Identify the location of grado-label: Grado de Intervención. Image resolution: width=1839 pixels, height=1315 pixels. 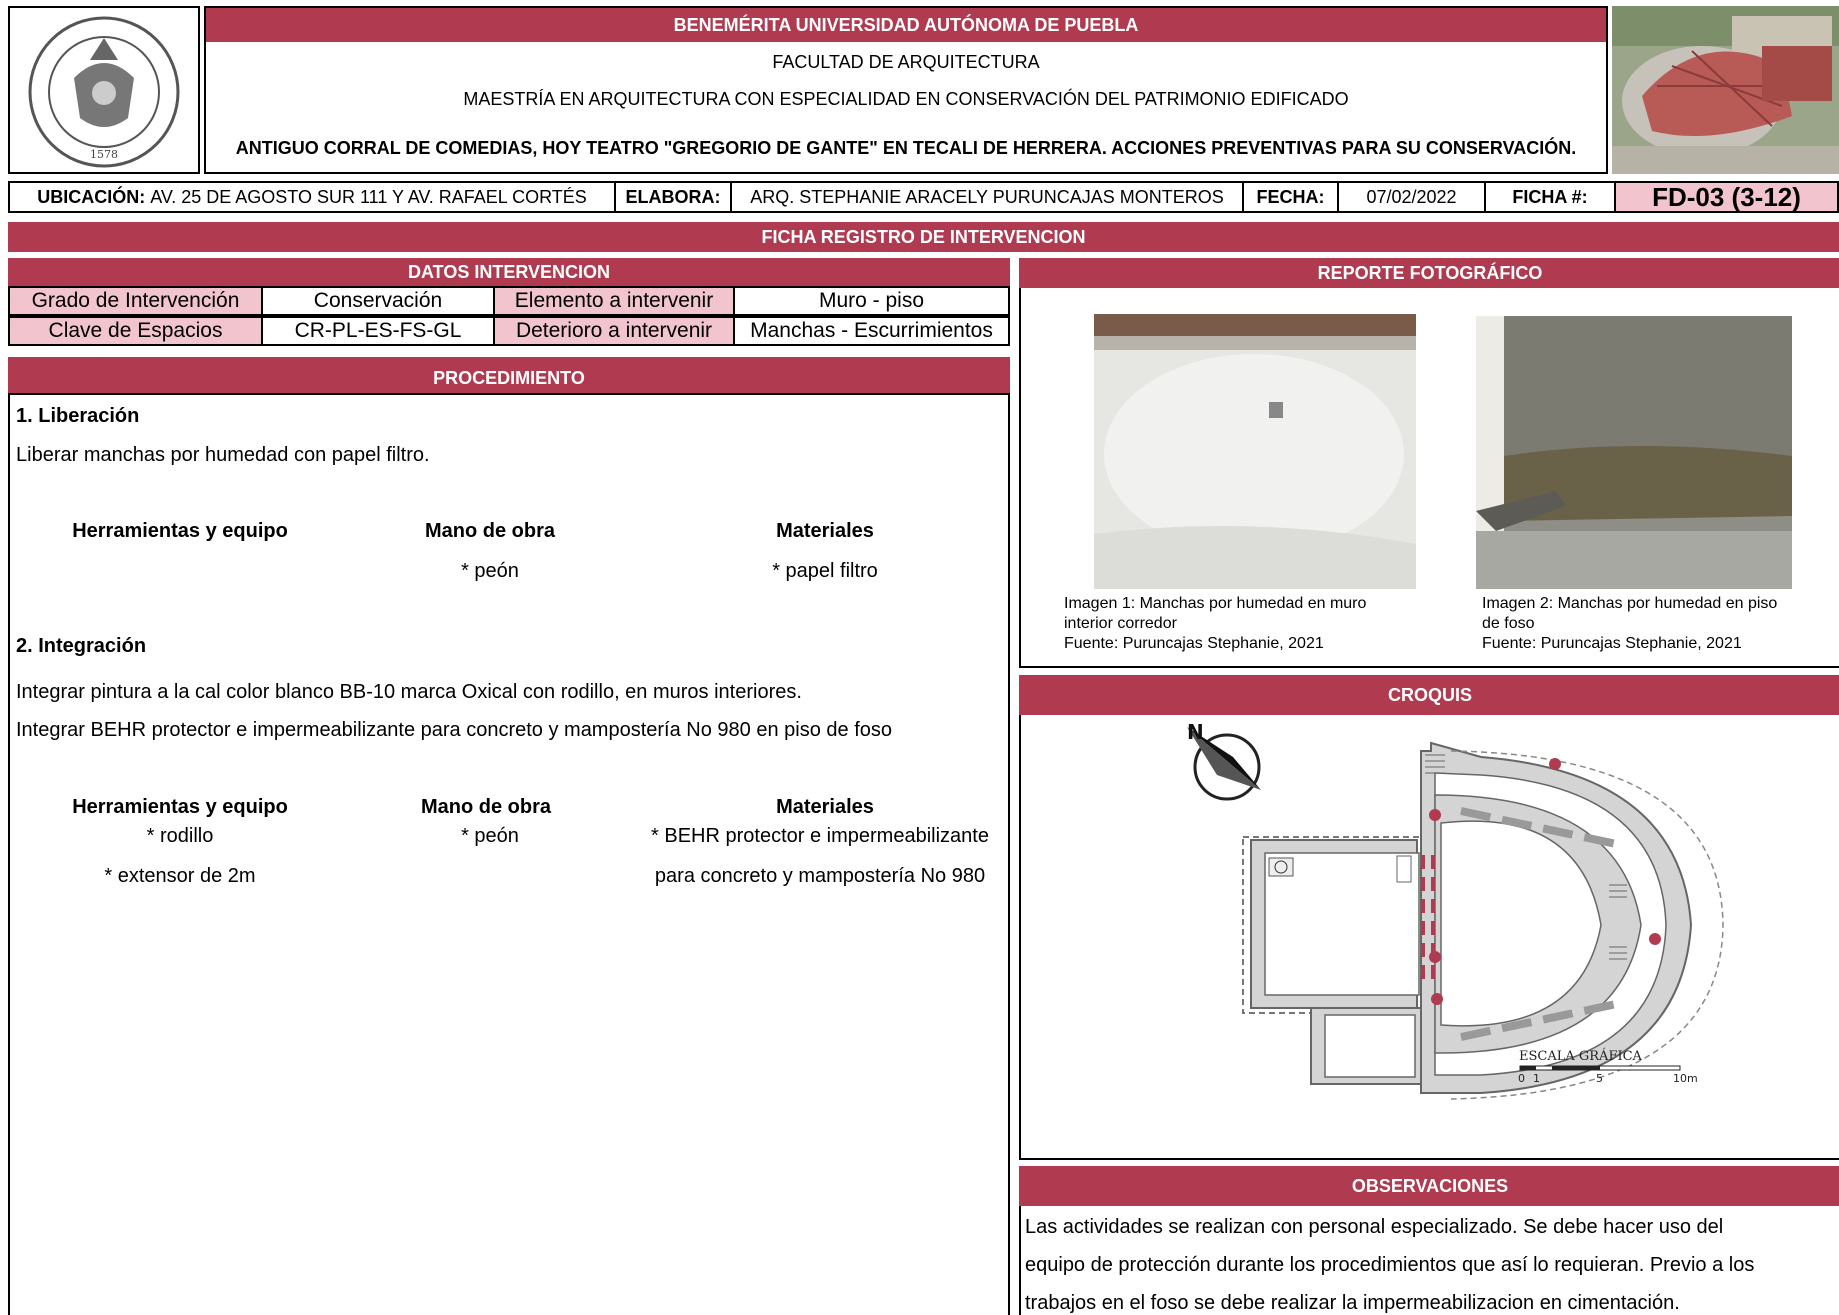
(135, 301).